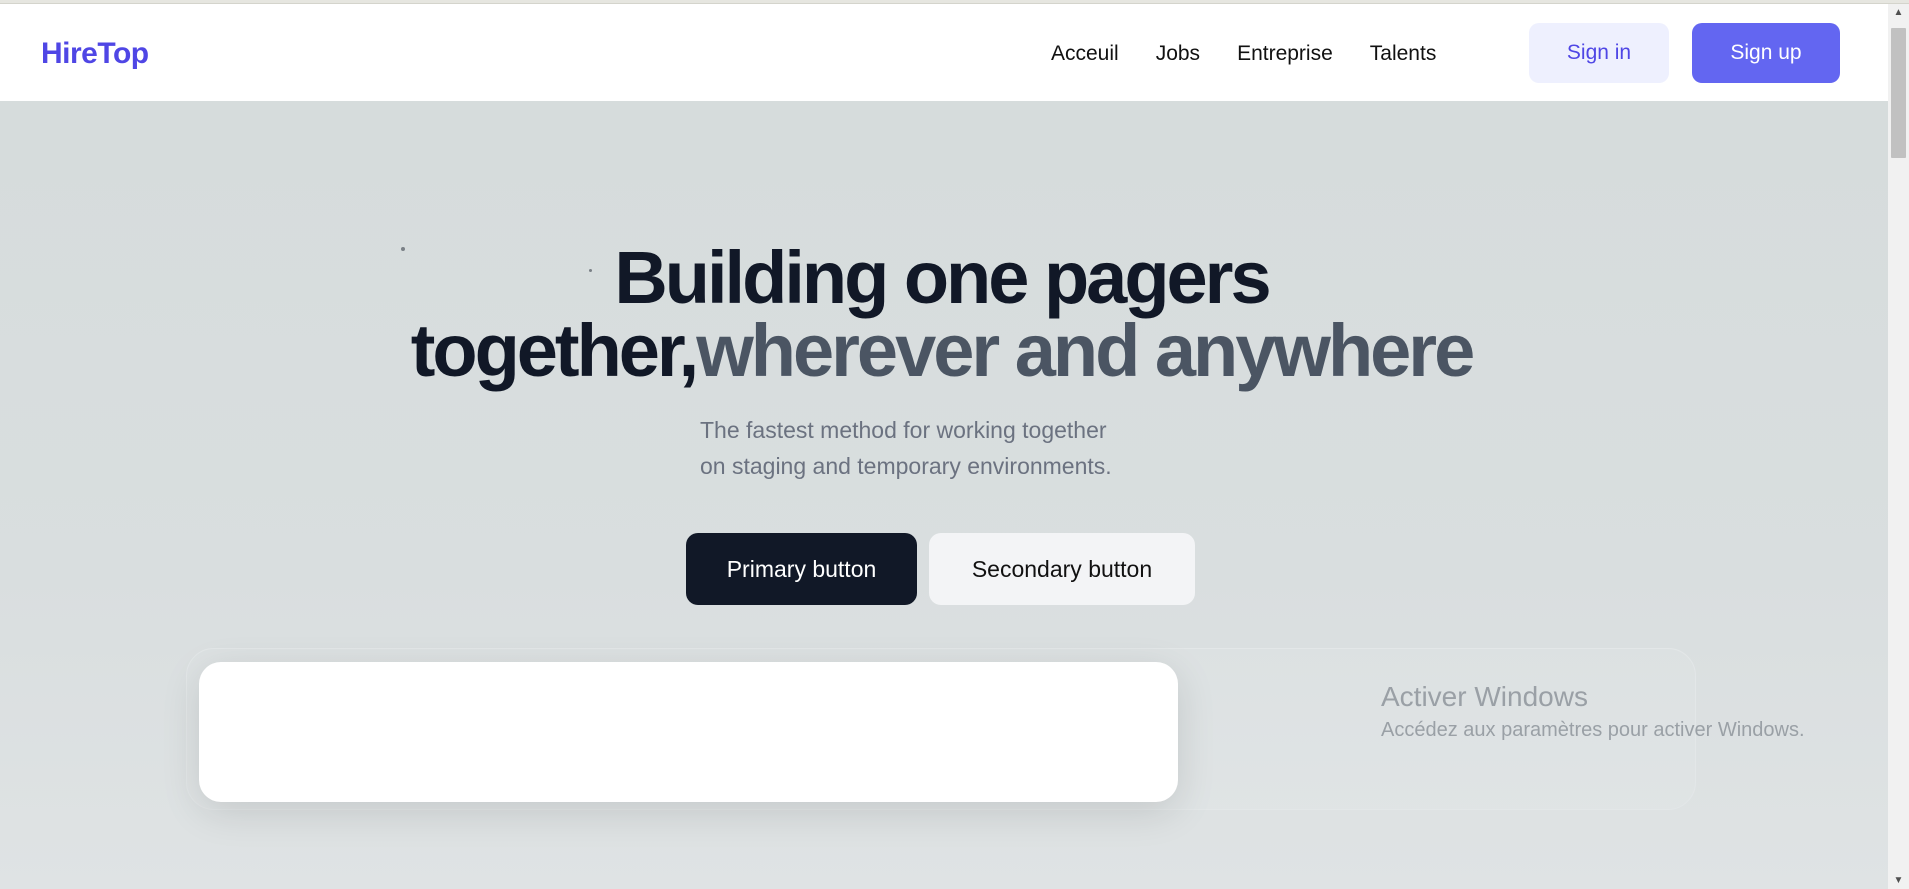 The width and height of the screenshot is (1909, 889). What do you see at coordinates (688, 732) in the screenshot?
I see `preview-card` at bounding box center [688, 732].